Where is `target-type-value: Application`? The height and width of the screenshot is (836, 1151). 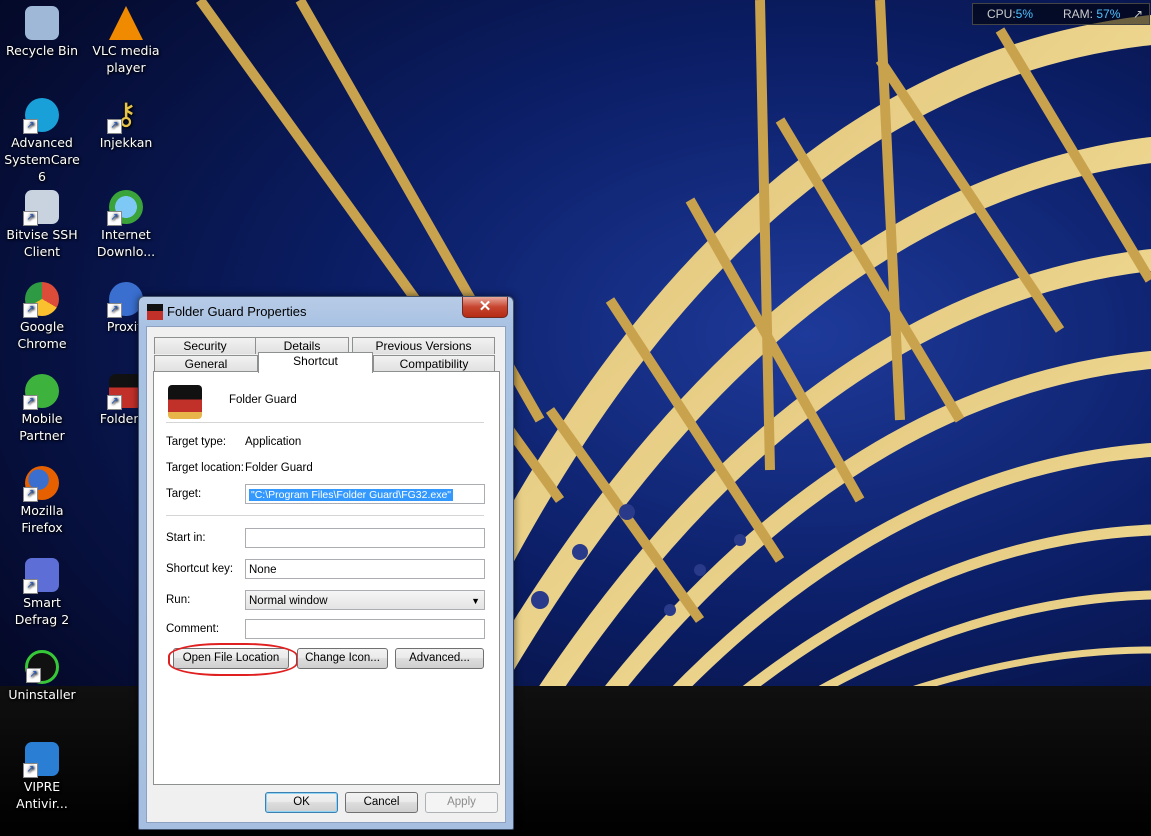
target-type-value: Application is located at coordinates (273, 442).